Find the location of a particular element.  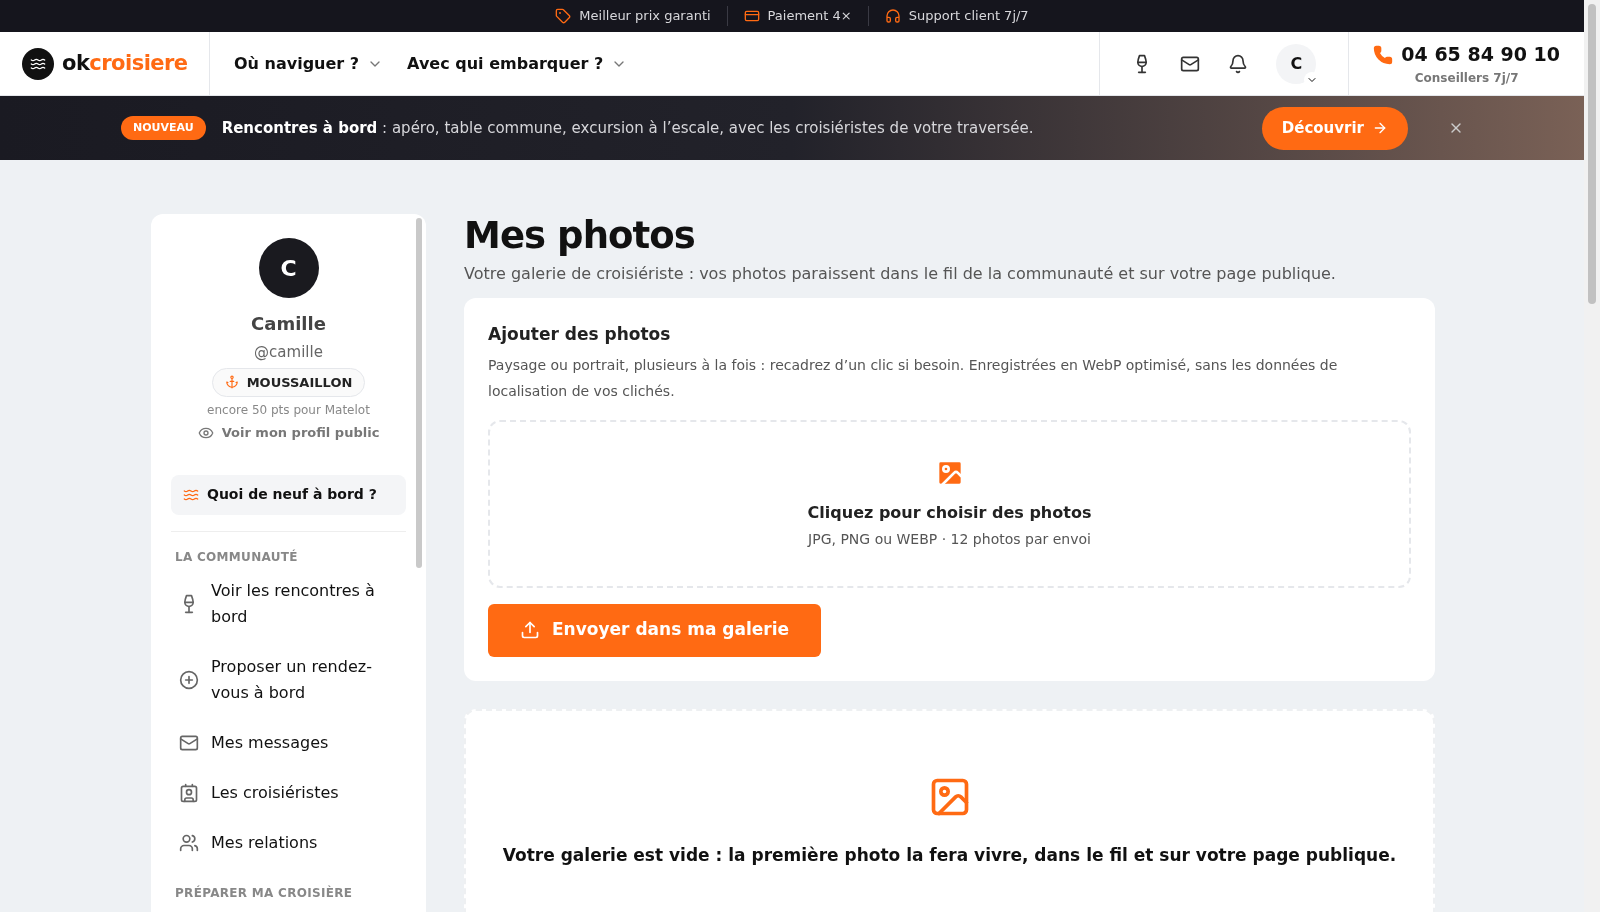

logo-icon is located at coordinates (38, 63).